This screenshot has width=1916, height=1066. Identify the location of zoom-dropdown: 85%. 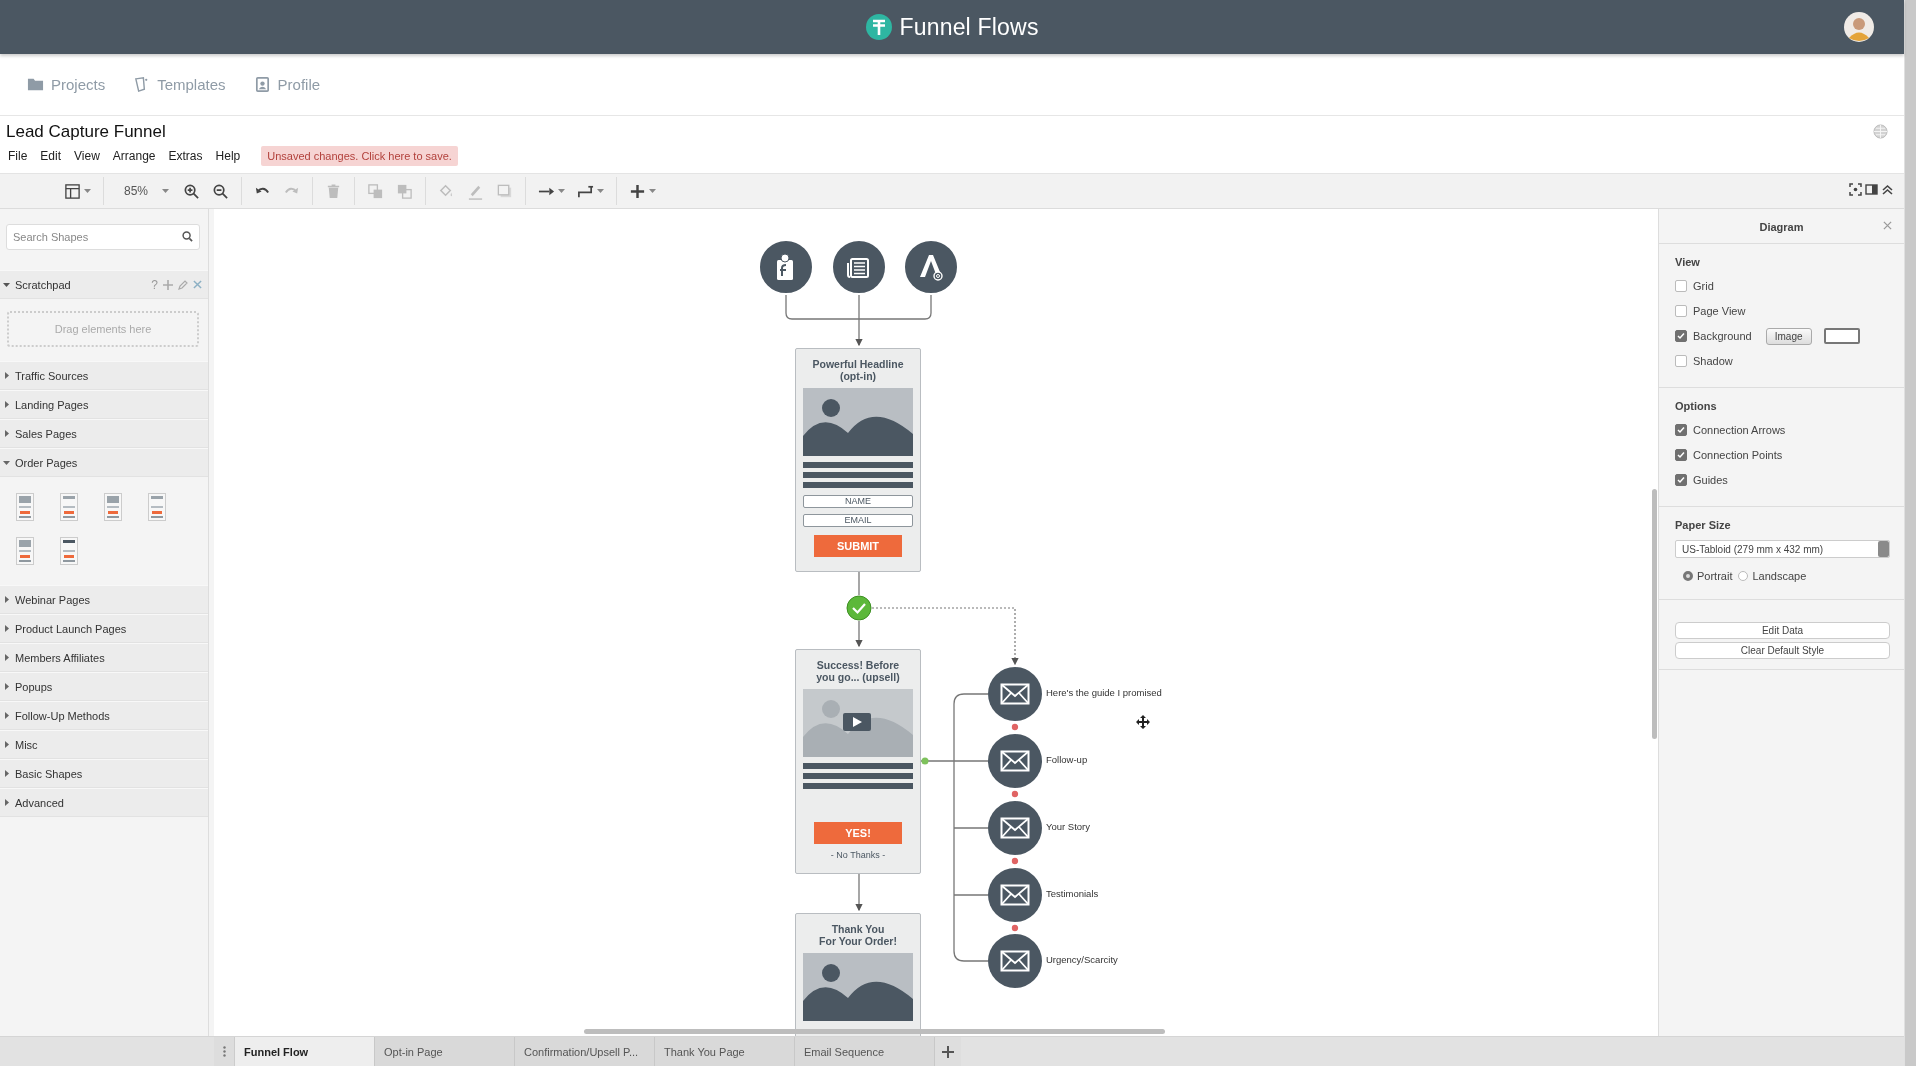
(144, 191).